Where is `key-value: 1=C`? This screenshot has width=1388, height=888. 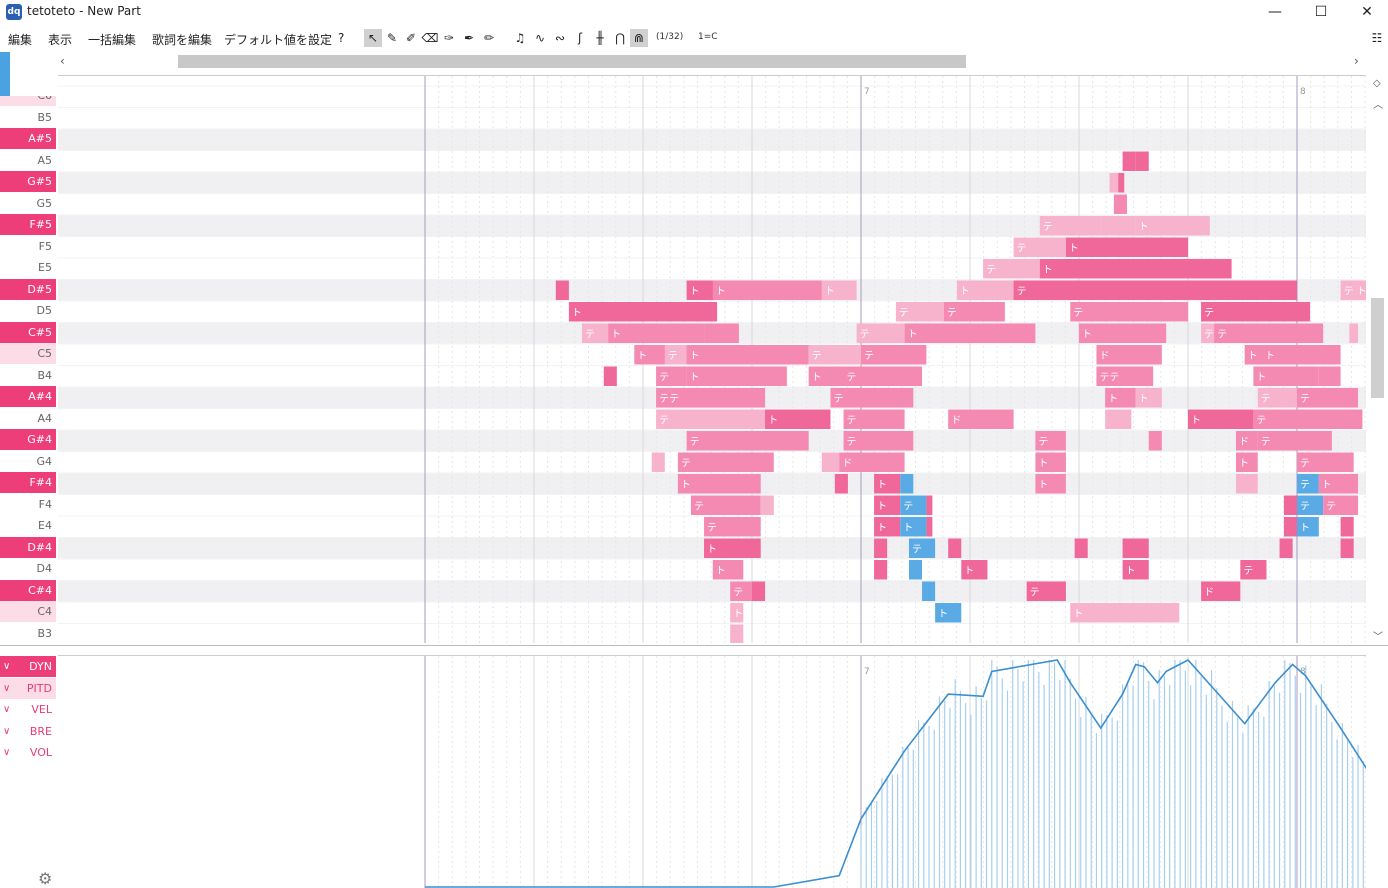 key-value: 1=C is located at coordinates (708, 37).